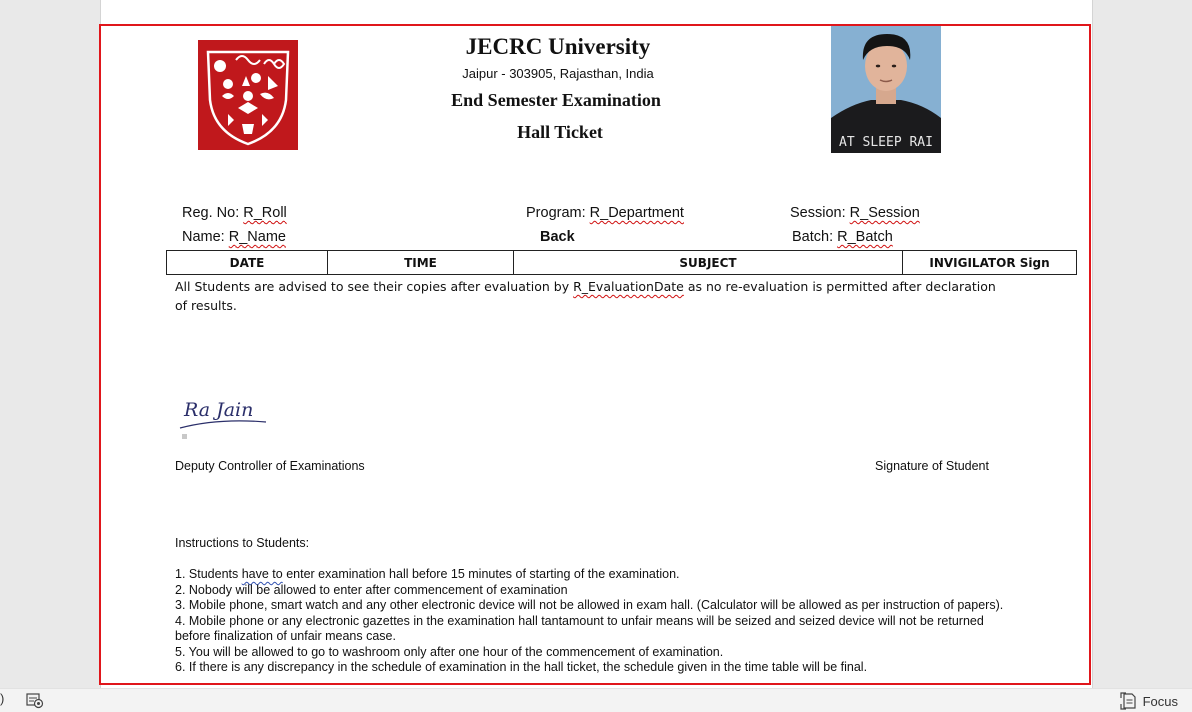  Describe the element at coordinates (1127, 701) in the screenshot. I see `focus-icon` at that location.